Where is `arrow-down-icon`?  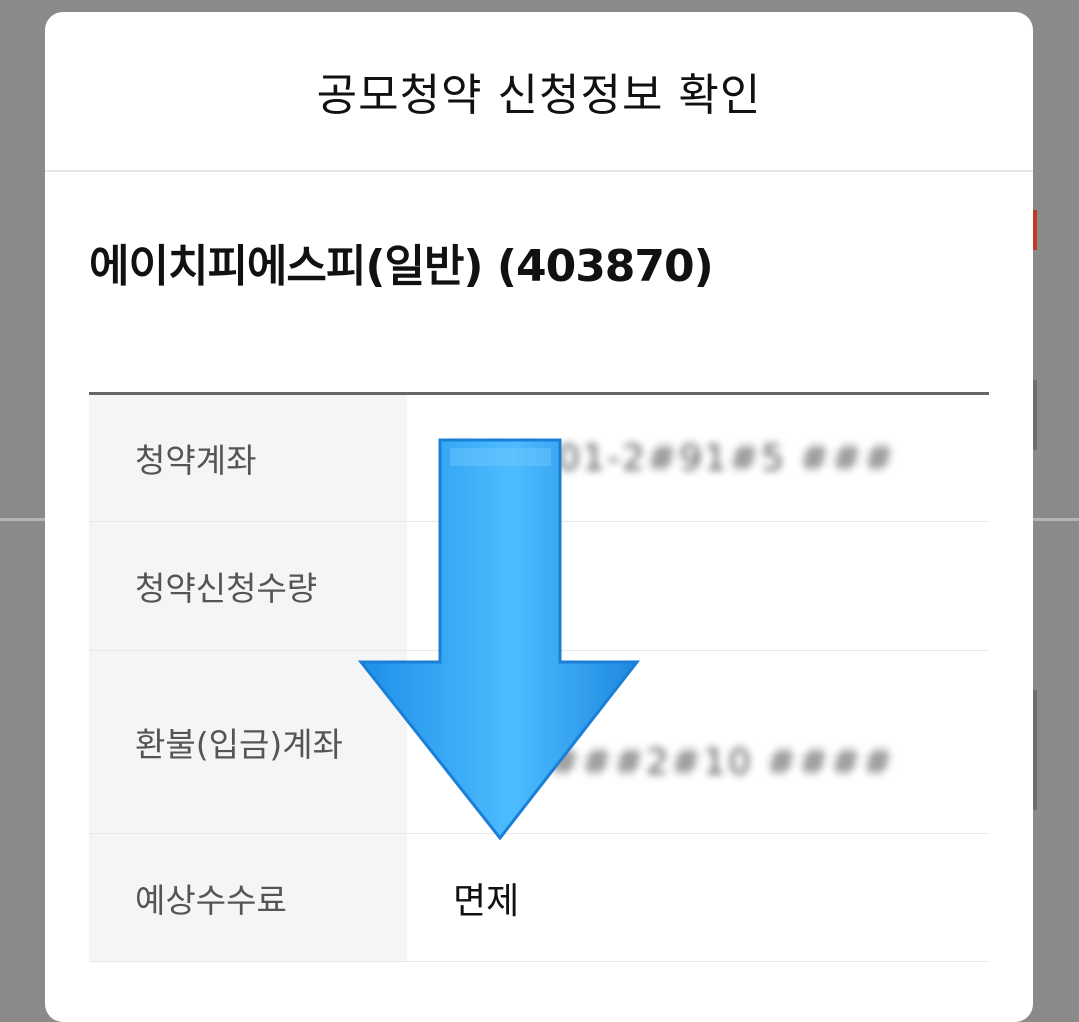
arrow-down-icon is located at coordinates (499, 639).